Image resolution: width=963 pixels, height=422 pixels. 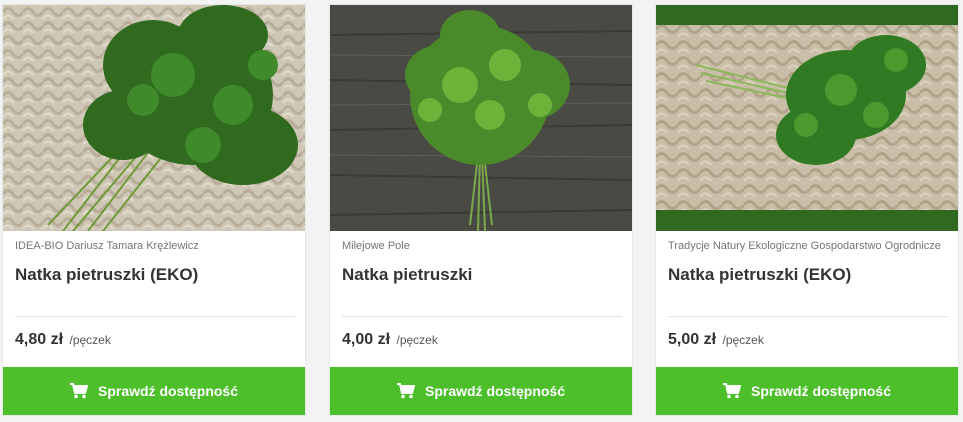 I want to click on price: 5,00 zł, so click(x=692, y=339).